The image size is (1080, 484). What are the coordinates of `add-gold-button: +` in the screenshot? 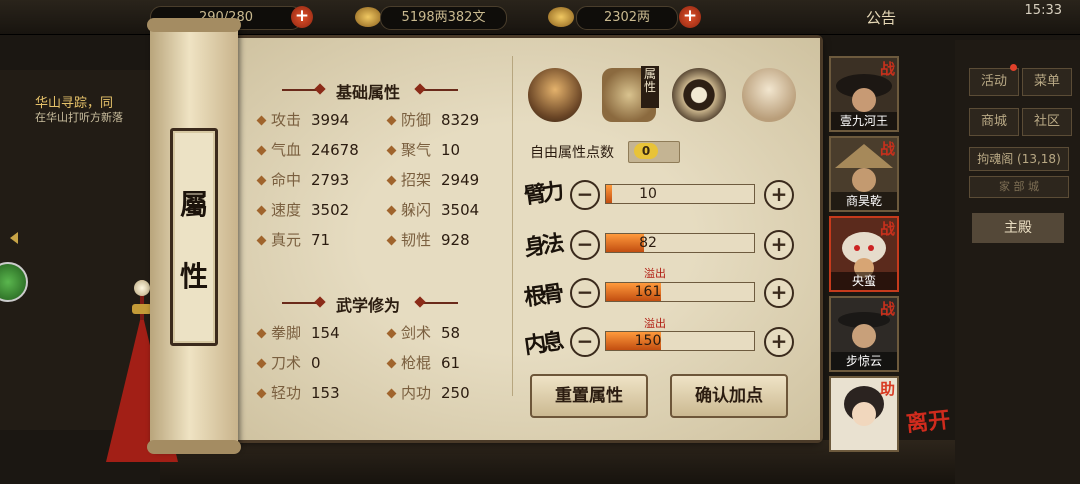 It's located at (690, 17).